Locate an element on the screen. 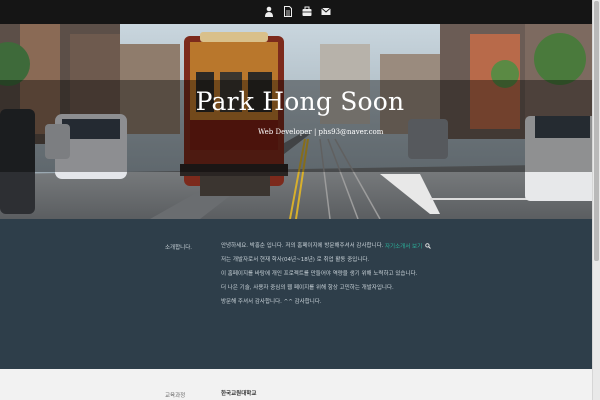 The height and width of the screenshot is (400, 600). intro-line: 저는 개발자로서 현재 학사(04년~18년) 로 취업 활동 중입니다. is located at coordinates (295, 260).